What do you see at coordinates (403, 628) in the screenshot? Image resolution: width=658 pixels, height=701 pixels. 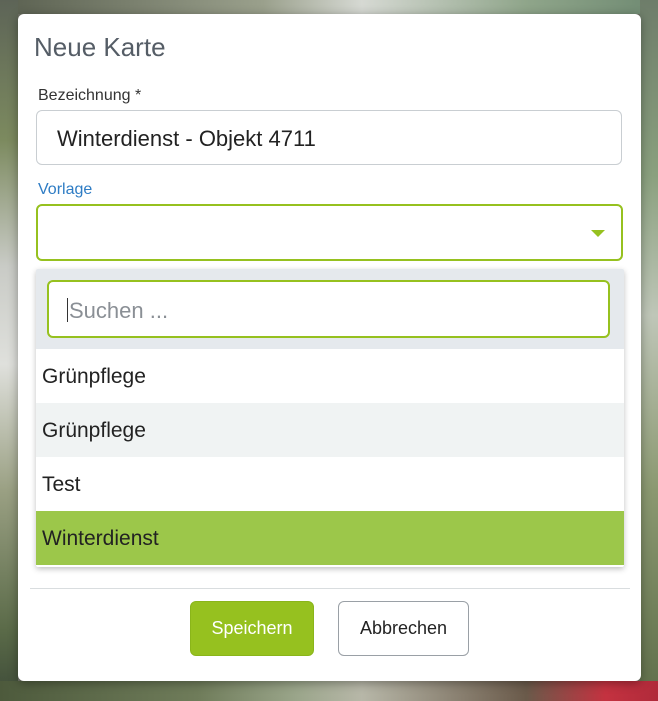 I see `cancel-button: Abbrechen` at bounding box center [403, 628].